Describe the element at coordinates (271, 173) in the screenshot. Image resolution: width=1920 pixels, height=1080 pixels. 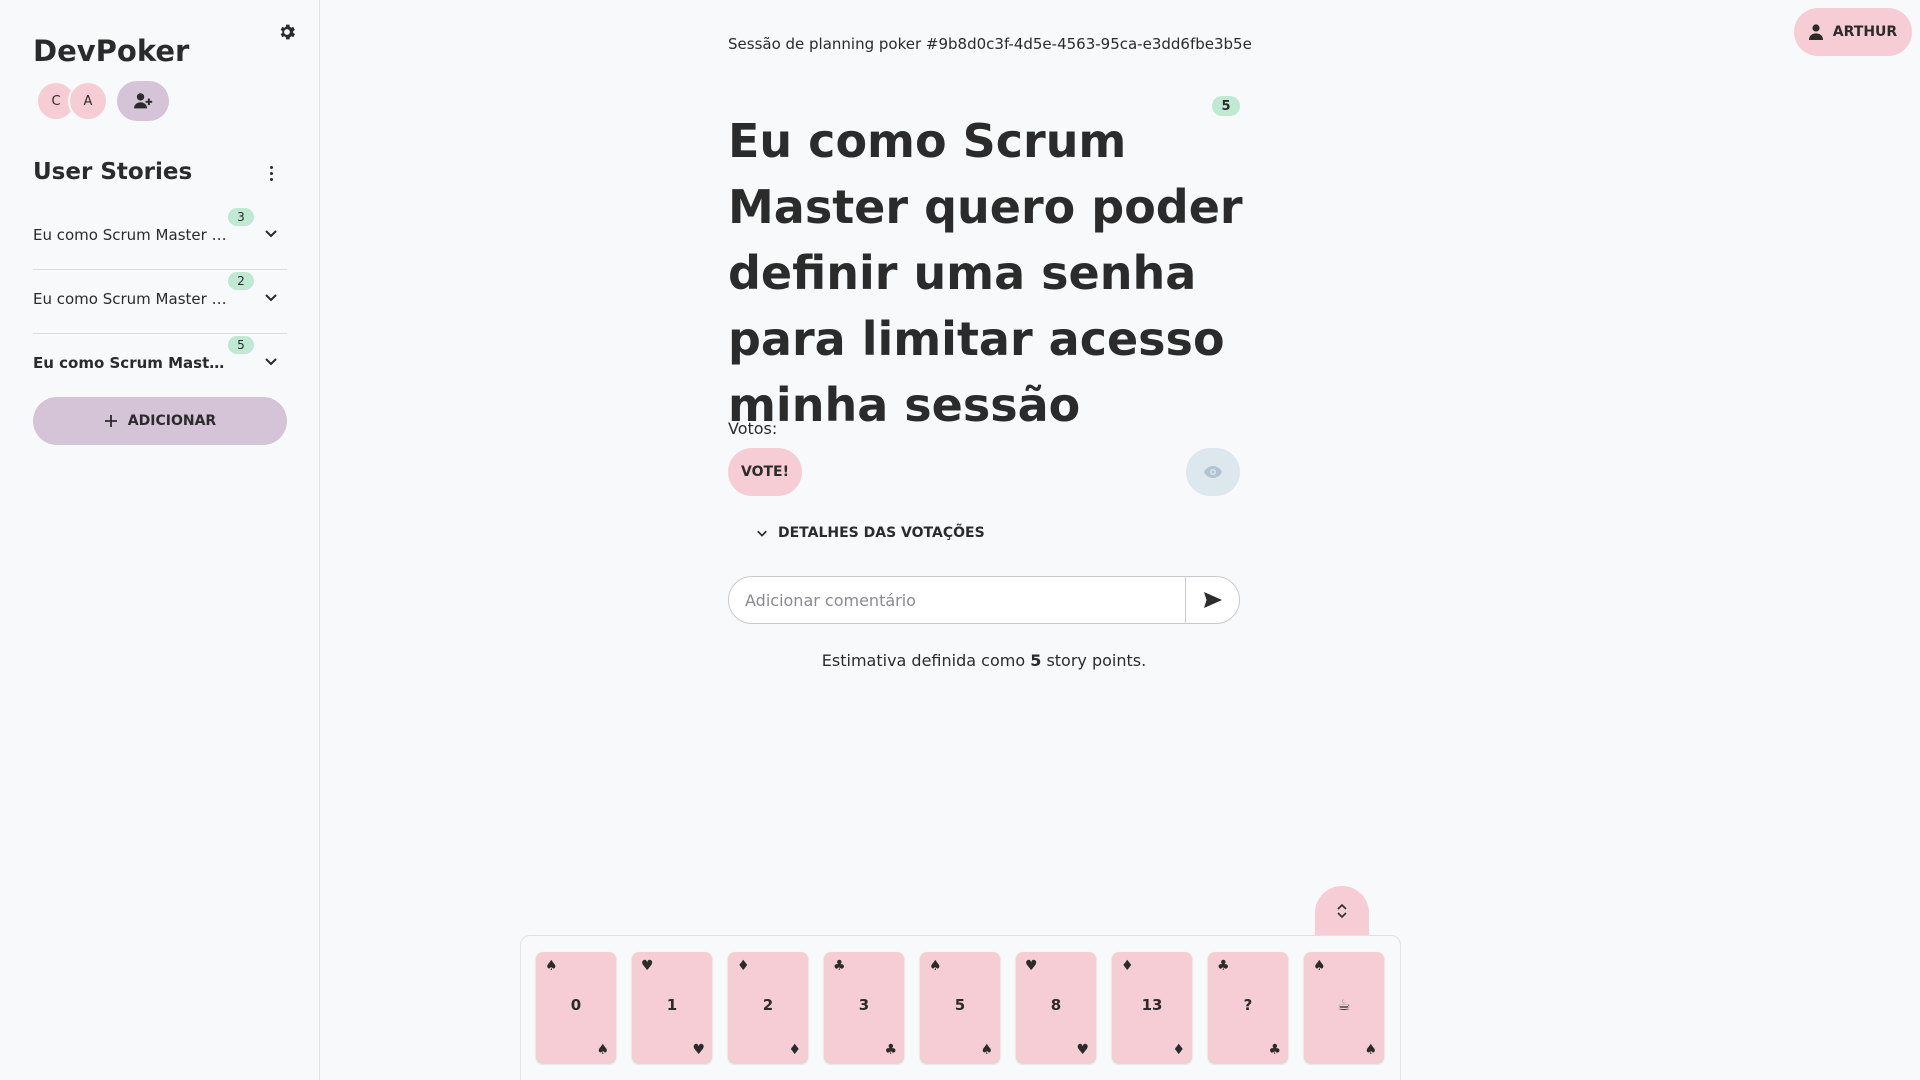
I see `more-options-icon` at that location.